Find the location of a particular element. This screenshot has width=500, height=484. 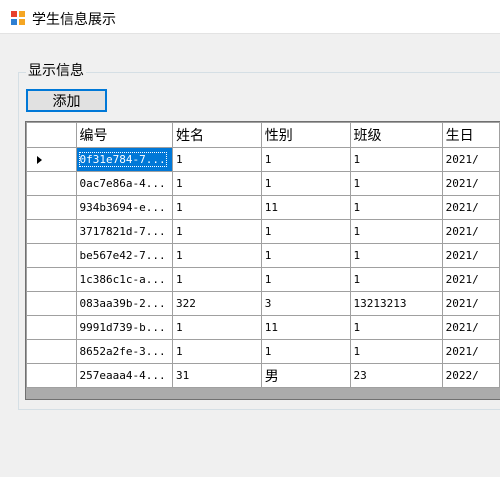

cell-name: 31 is located at coordinates (217, 375).